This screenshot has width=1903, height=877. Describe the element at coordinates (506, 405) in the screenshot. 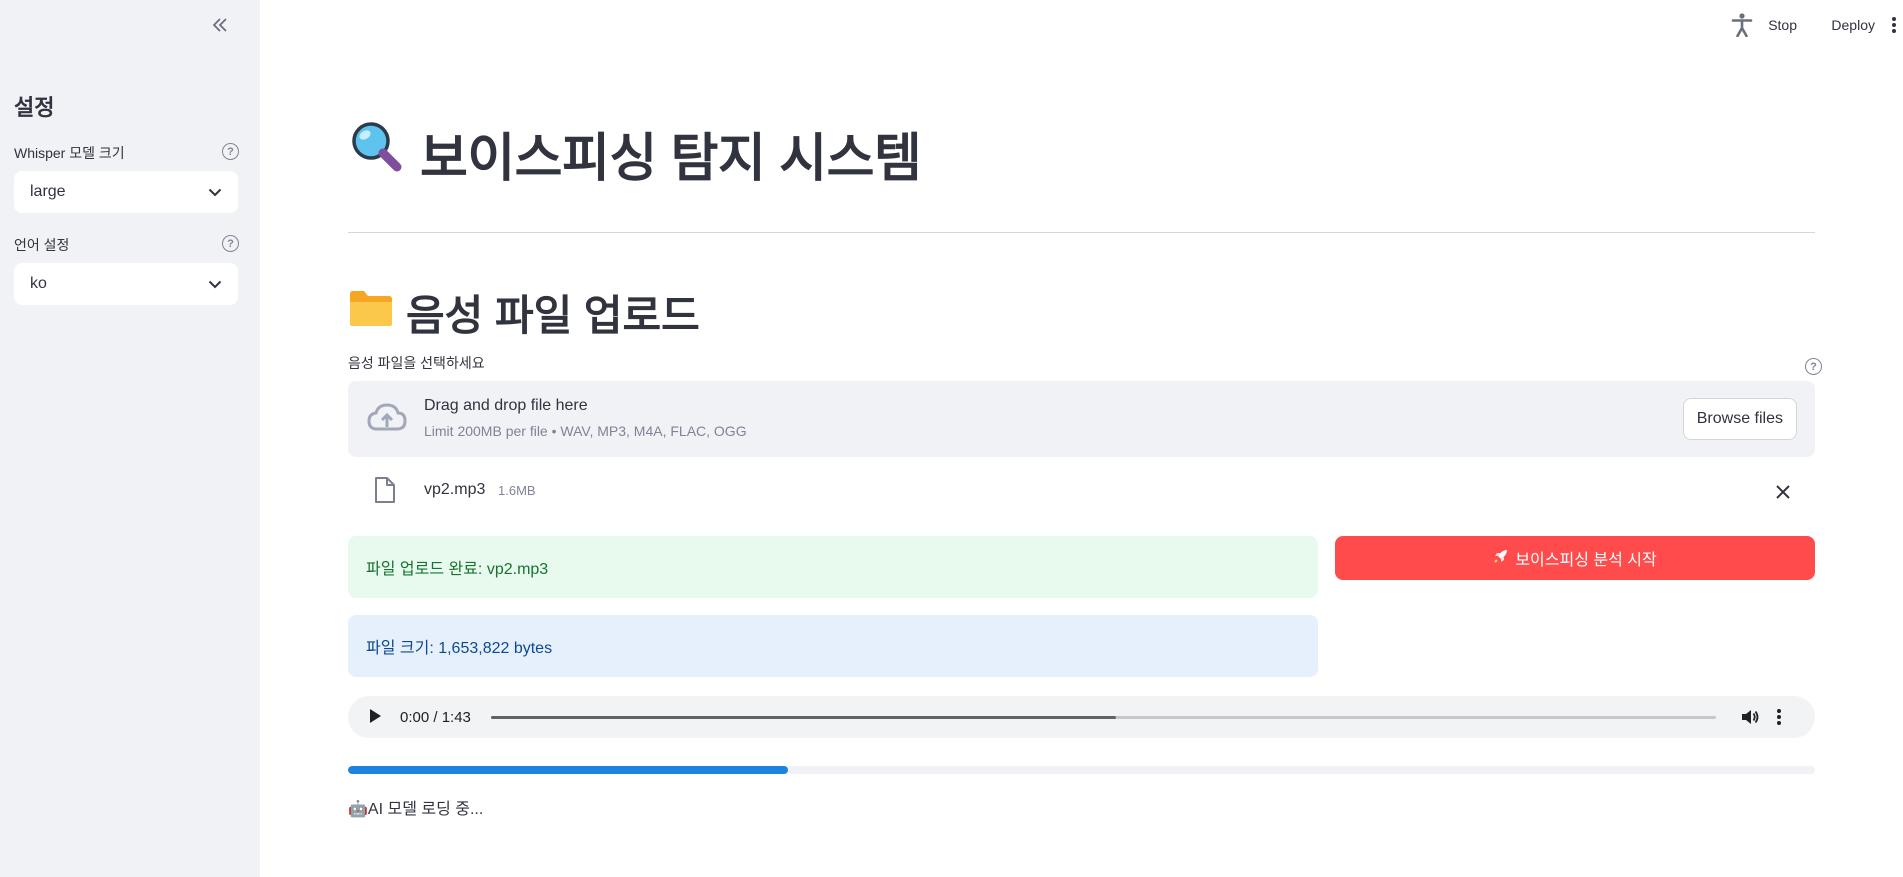

I see `dropzone-instruction: Drag and drop file here` at that location.